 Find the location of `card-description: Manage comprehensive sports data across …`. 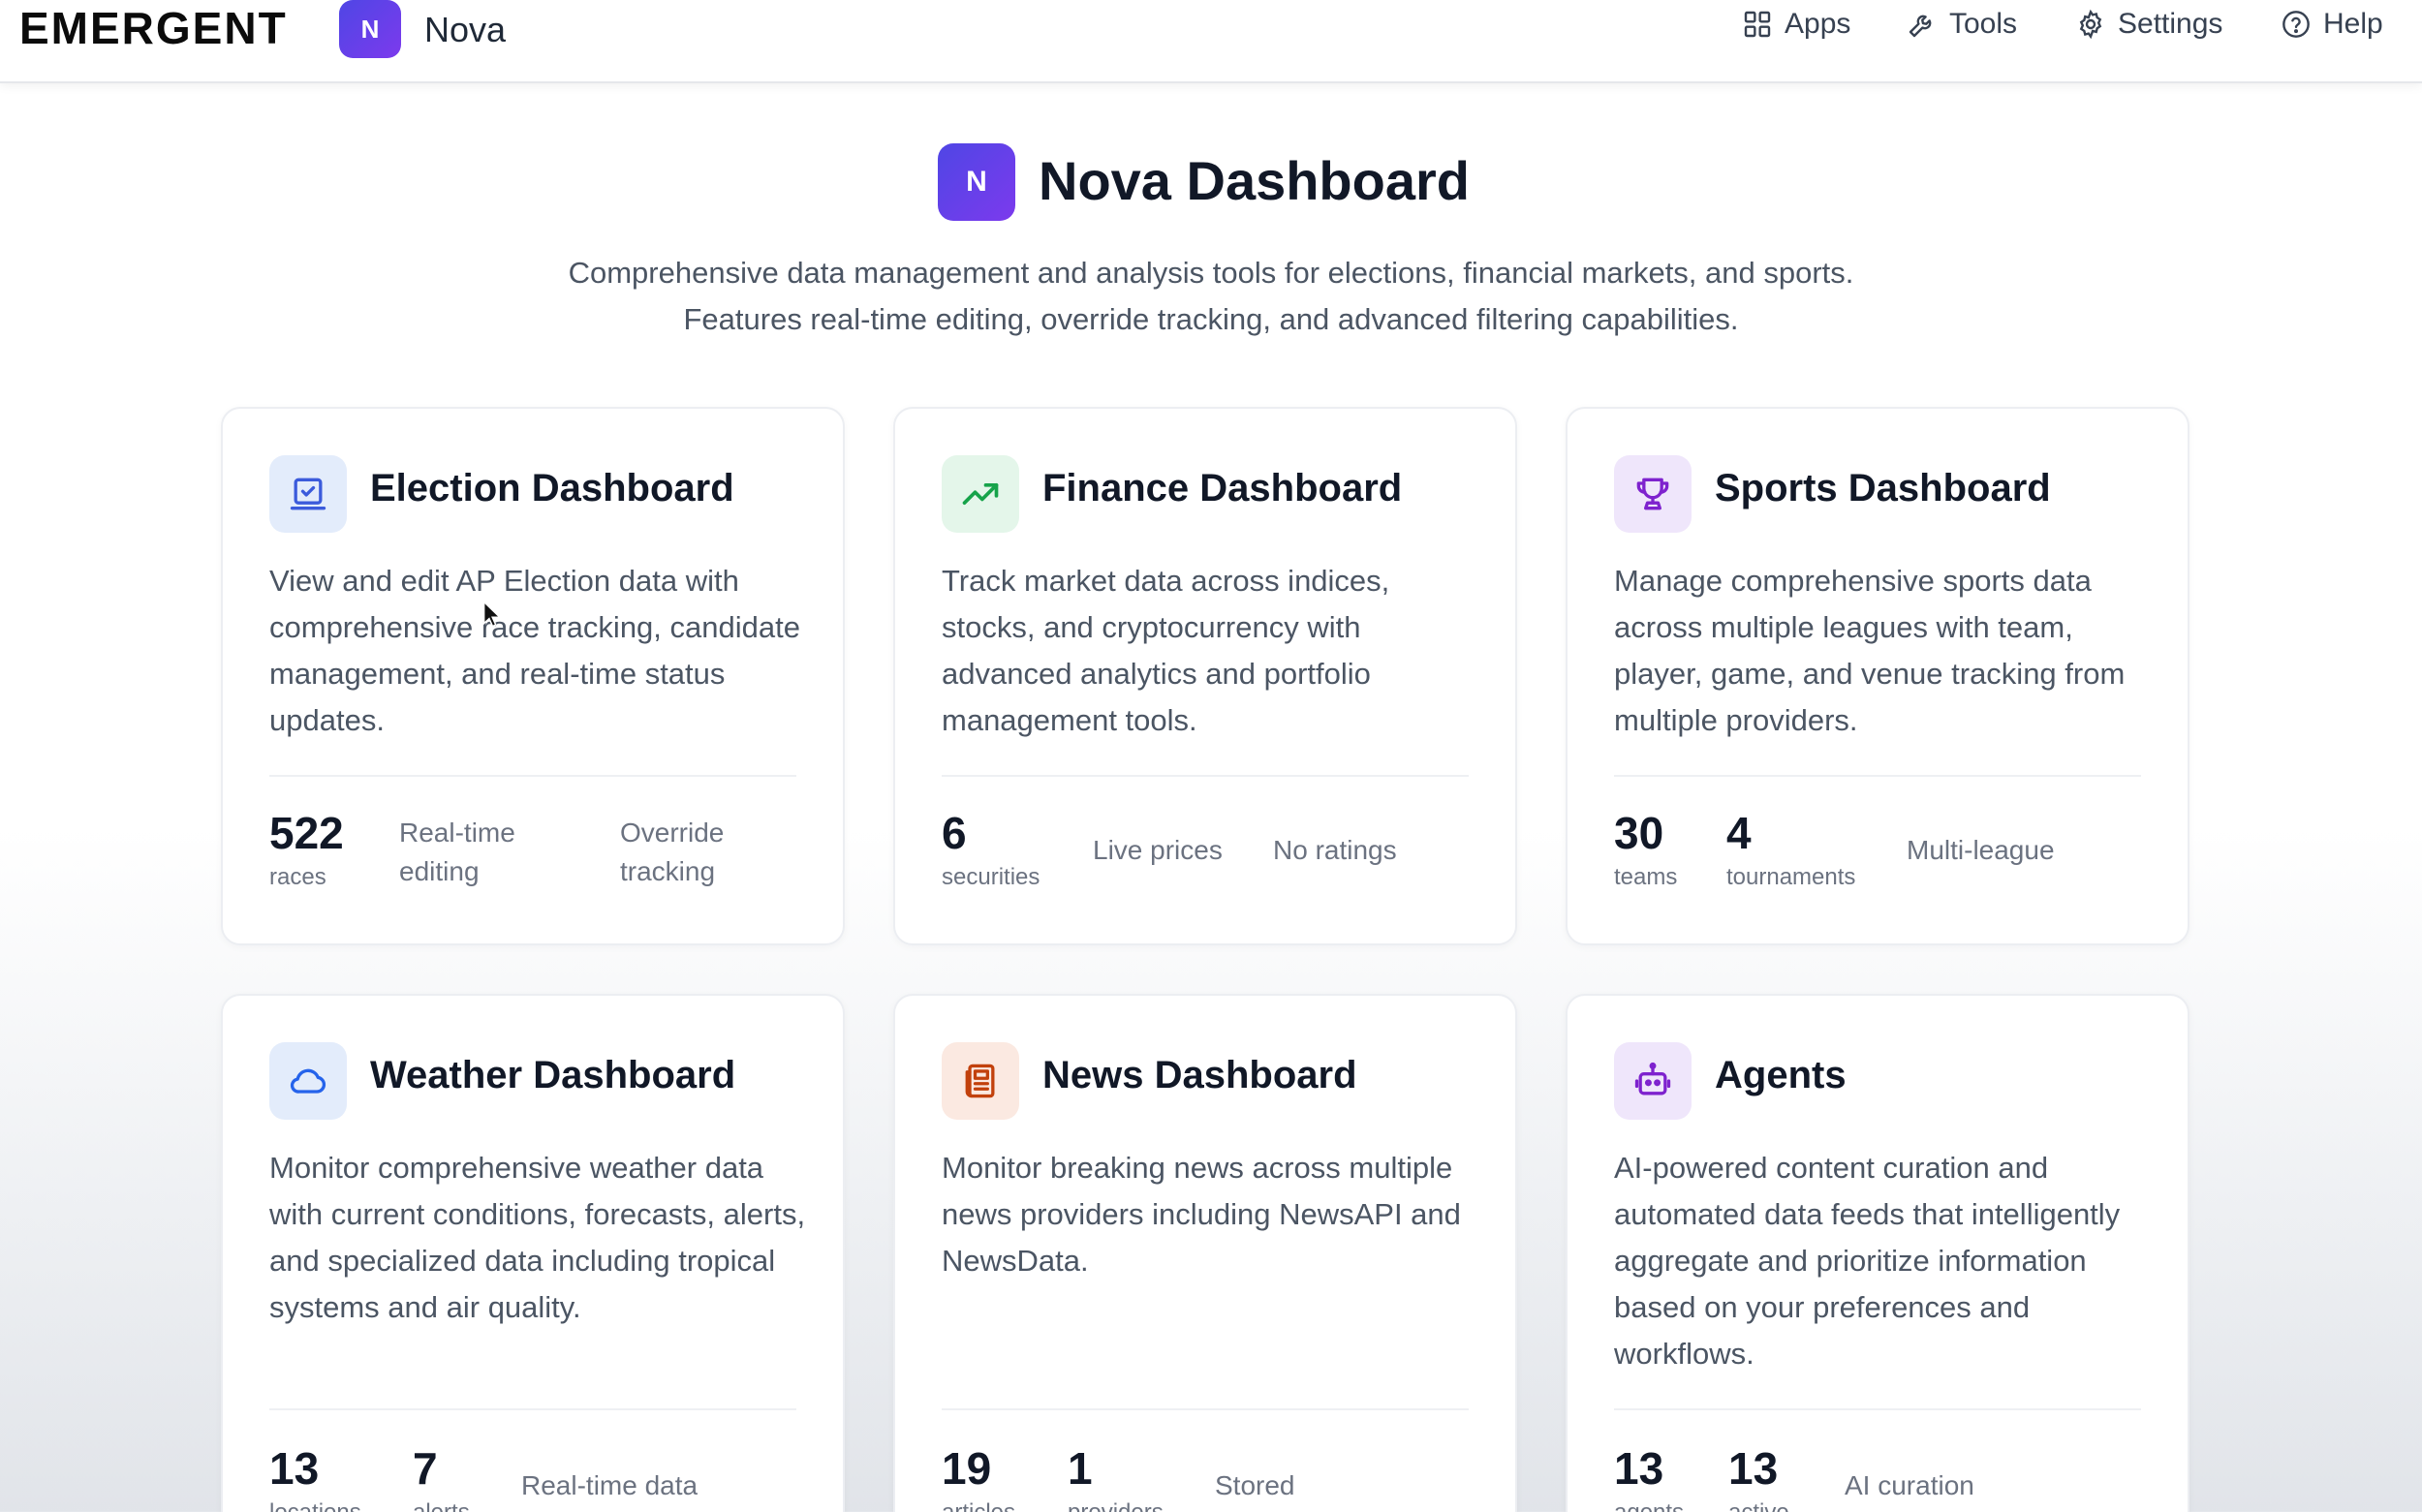

card-description: Manage comprehensive sports data across … is located at coordinates (1870, 651).